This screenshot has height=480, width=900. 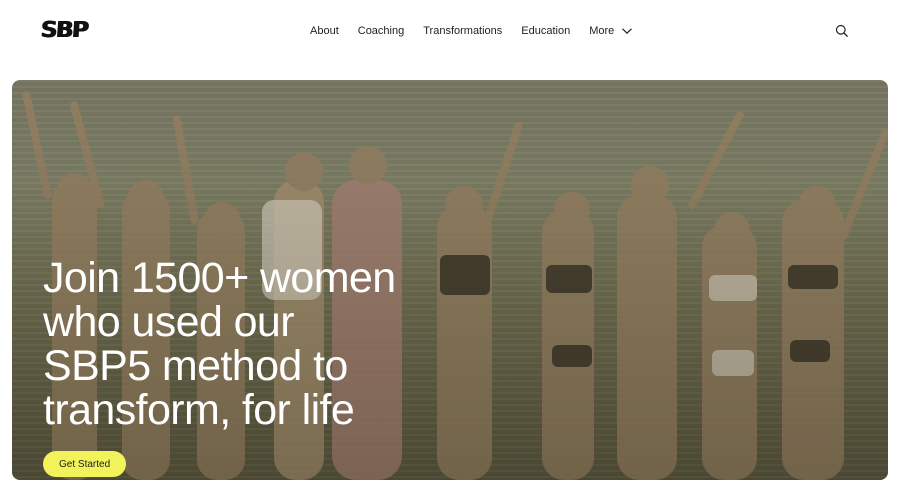 What do you see at coordinates (381, 31) in the screenshot?
I see `nav-coaching: Coaching` at bounding box center [381, 31].